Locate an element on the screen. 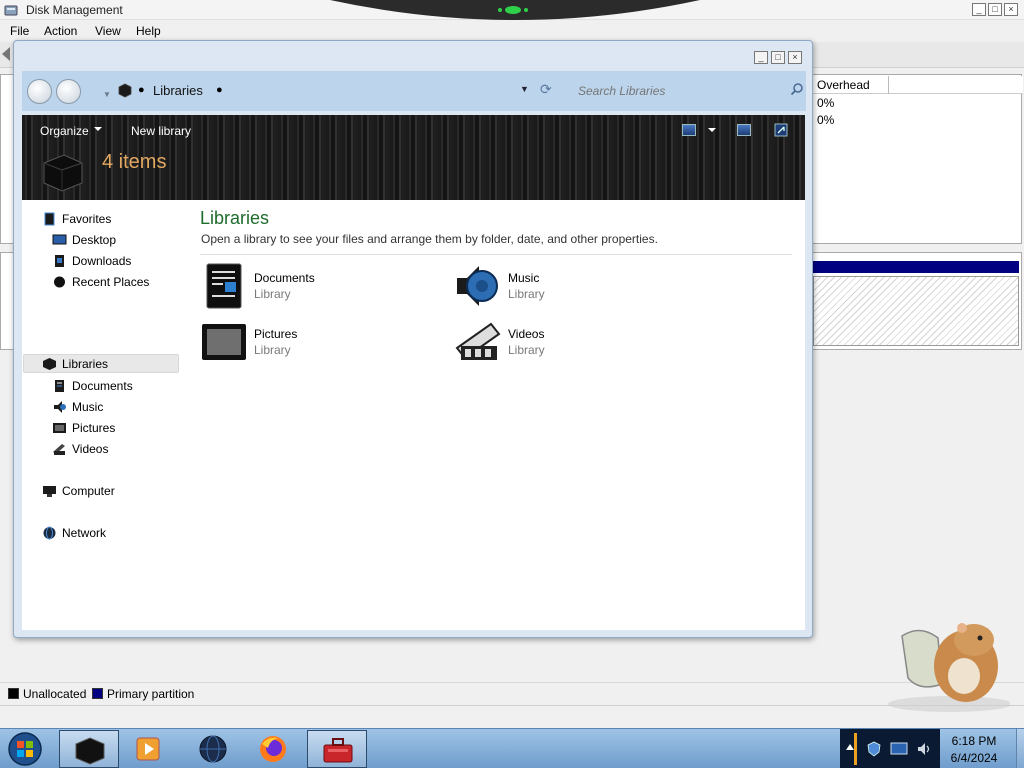  menu-help: Help is located at coordinates (148, 31).